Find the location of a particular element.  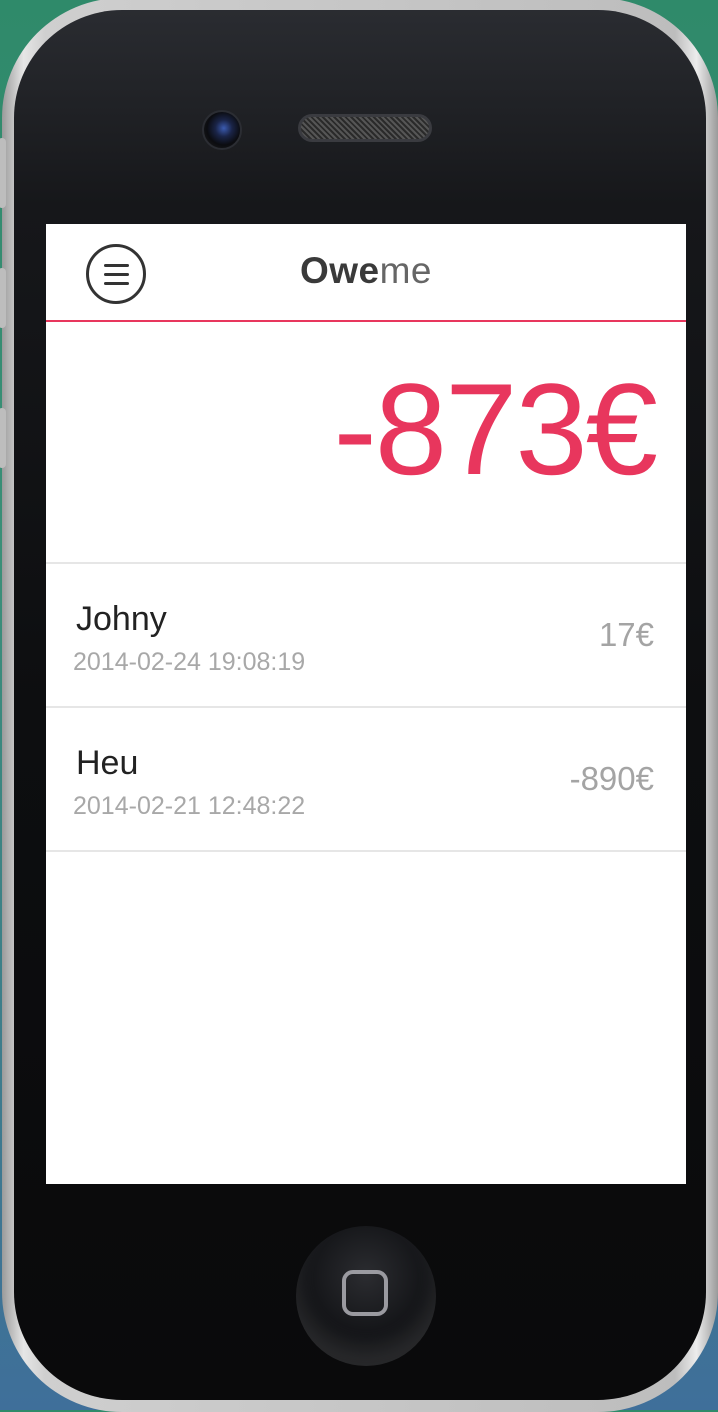

transaction-row: Heu 2014-02-21 12:48:22 -890€ is located at coordinates (366, 780).